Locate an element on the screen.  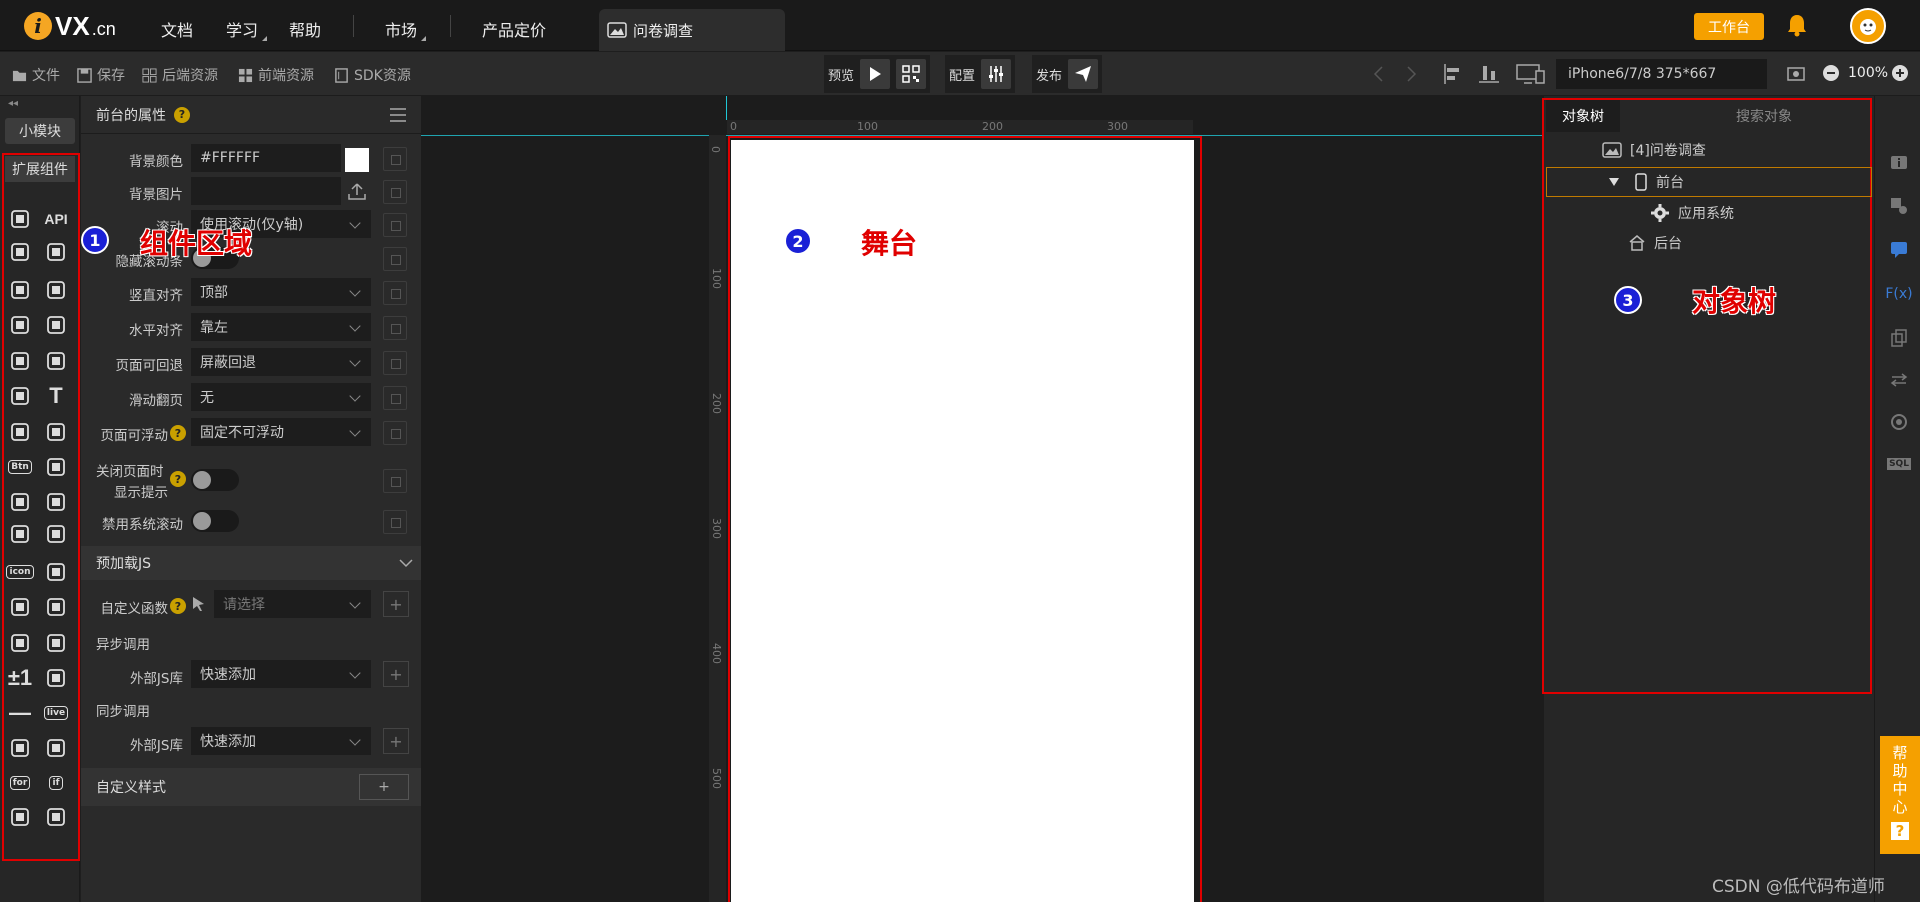
zoom-in-icon is located at coordinates (1900, 73).